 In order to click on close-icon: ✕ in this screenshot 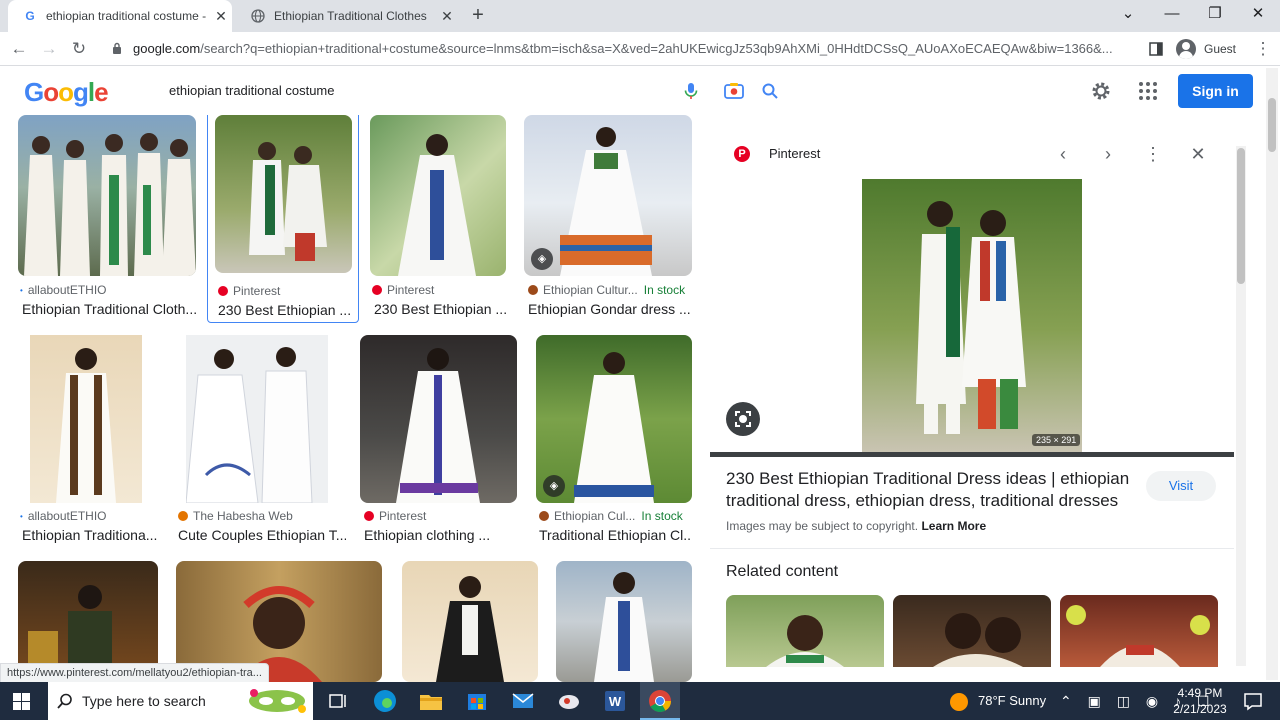, I will do `click(1198, 154)`.